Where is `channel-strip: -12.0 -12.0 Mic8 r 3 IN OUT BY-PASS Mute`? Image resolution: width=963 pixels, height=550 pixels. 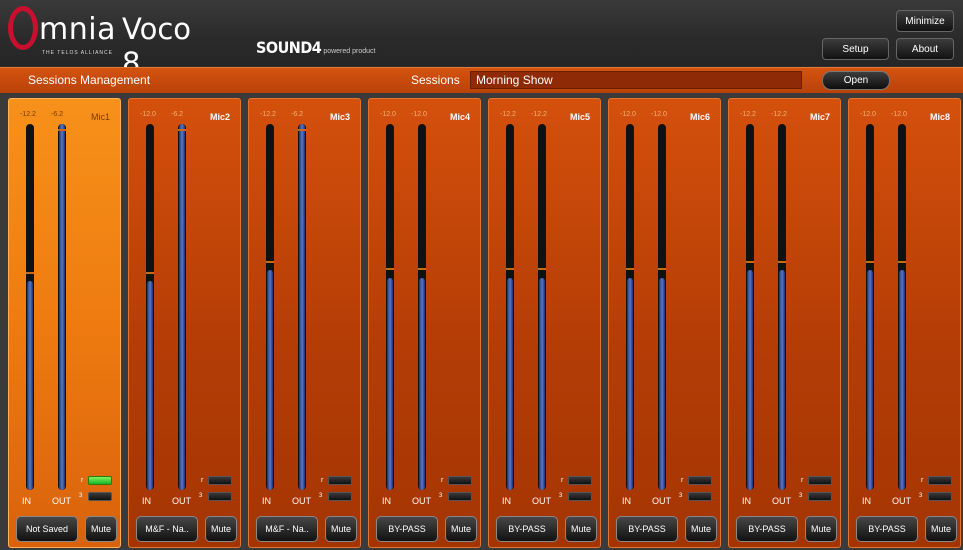
channel-strip: -12.0 -12.0 Mic8 r 3 IN OUT BY-PASS Mute is located at coordinates (904, 323).